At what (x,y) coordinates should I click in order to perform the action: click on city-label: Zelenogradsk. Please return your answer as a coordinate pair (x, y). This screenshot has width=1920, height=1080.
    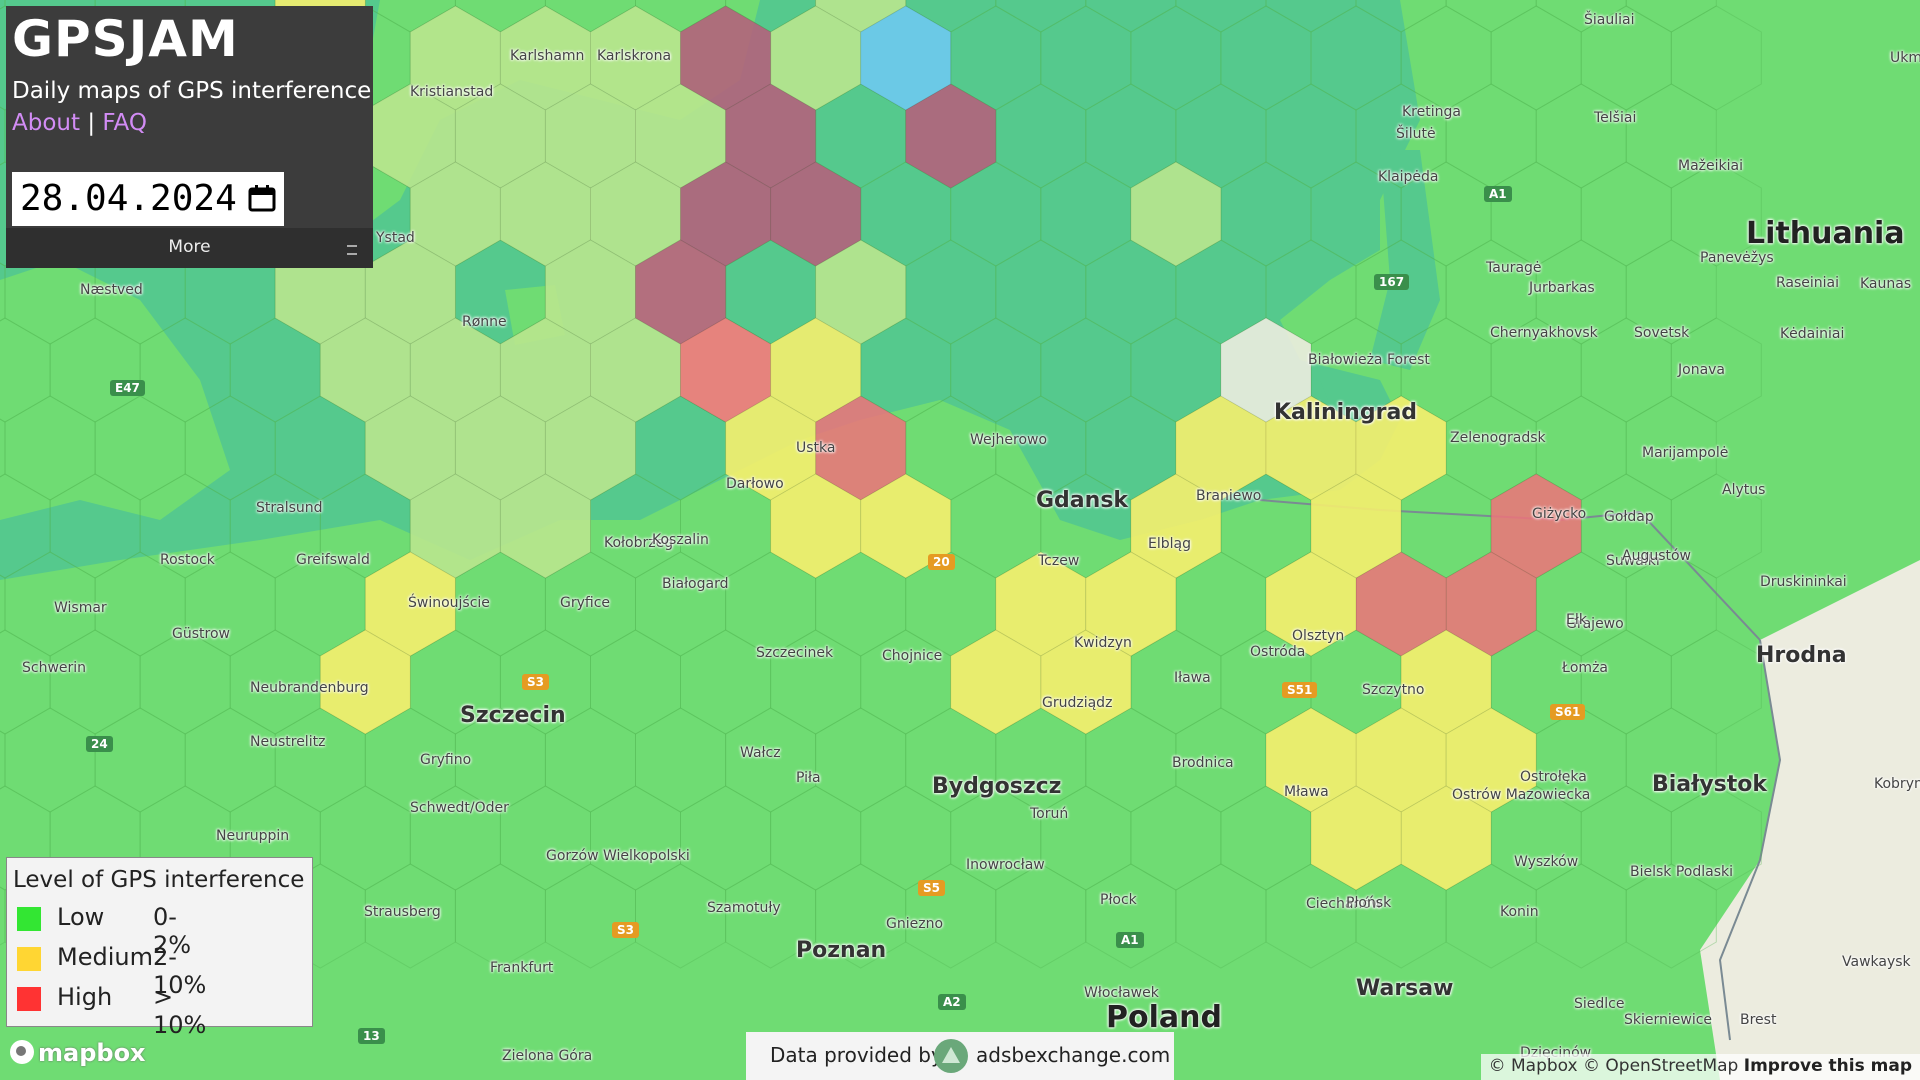
    Looking at the image, I should click on (1498, 438).